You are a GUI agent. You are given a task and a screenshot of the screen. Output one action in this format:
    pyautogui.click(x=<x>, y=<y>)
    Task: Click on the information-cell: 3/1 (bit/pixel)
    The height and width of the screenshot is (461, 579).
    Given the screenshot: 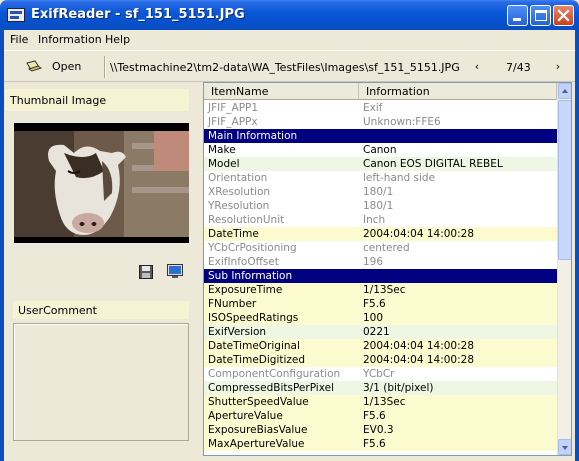 What is the action you would take?
    pyautogui.click(x=398, y=388)
    